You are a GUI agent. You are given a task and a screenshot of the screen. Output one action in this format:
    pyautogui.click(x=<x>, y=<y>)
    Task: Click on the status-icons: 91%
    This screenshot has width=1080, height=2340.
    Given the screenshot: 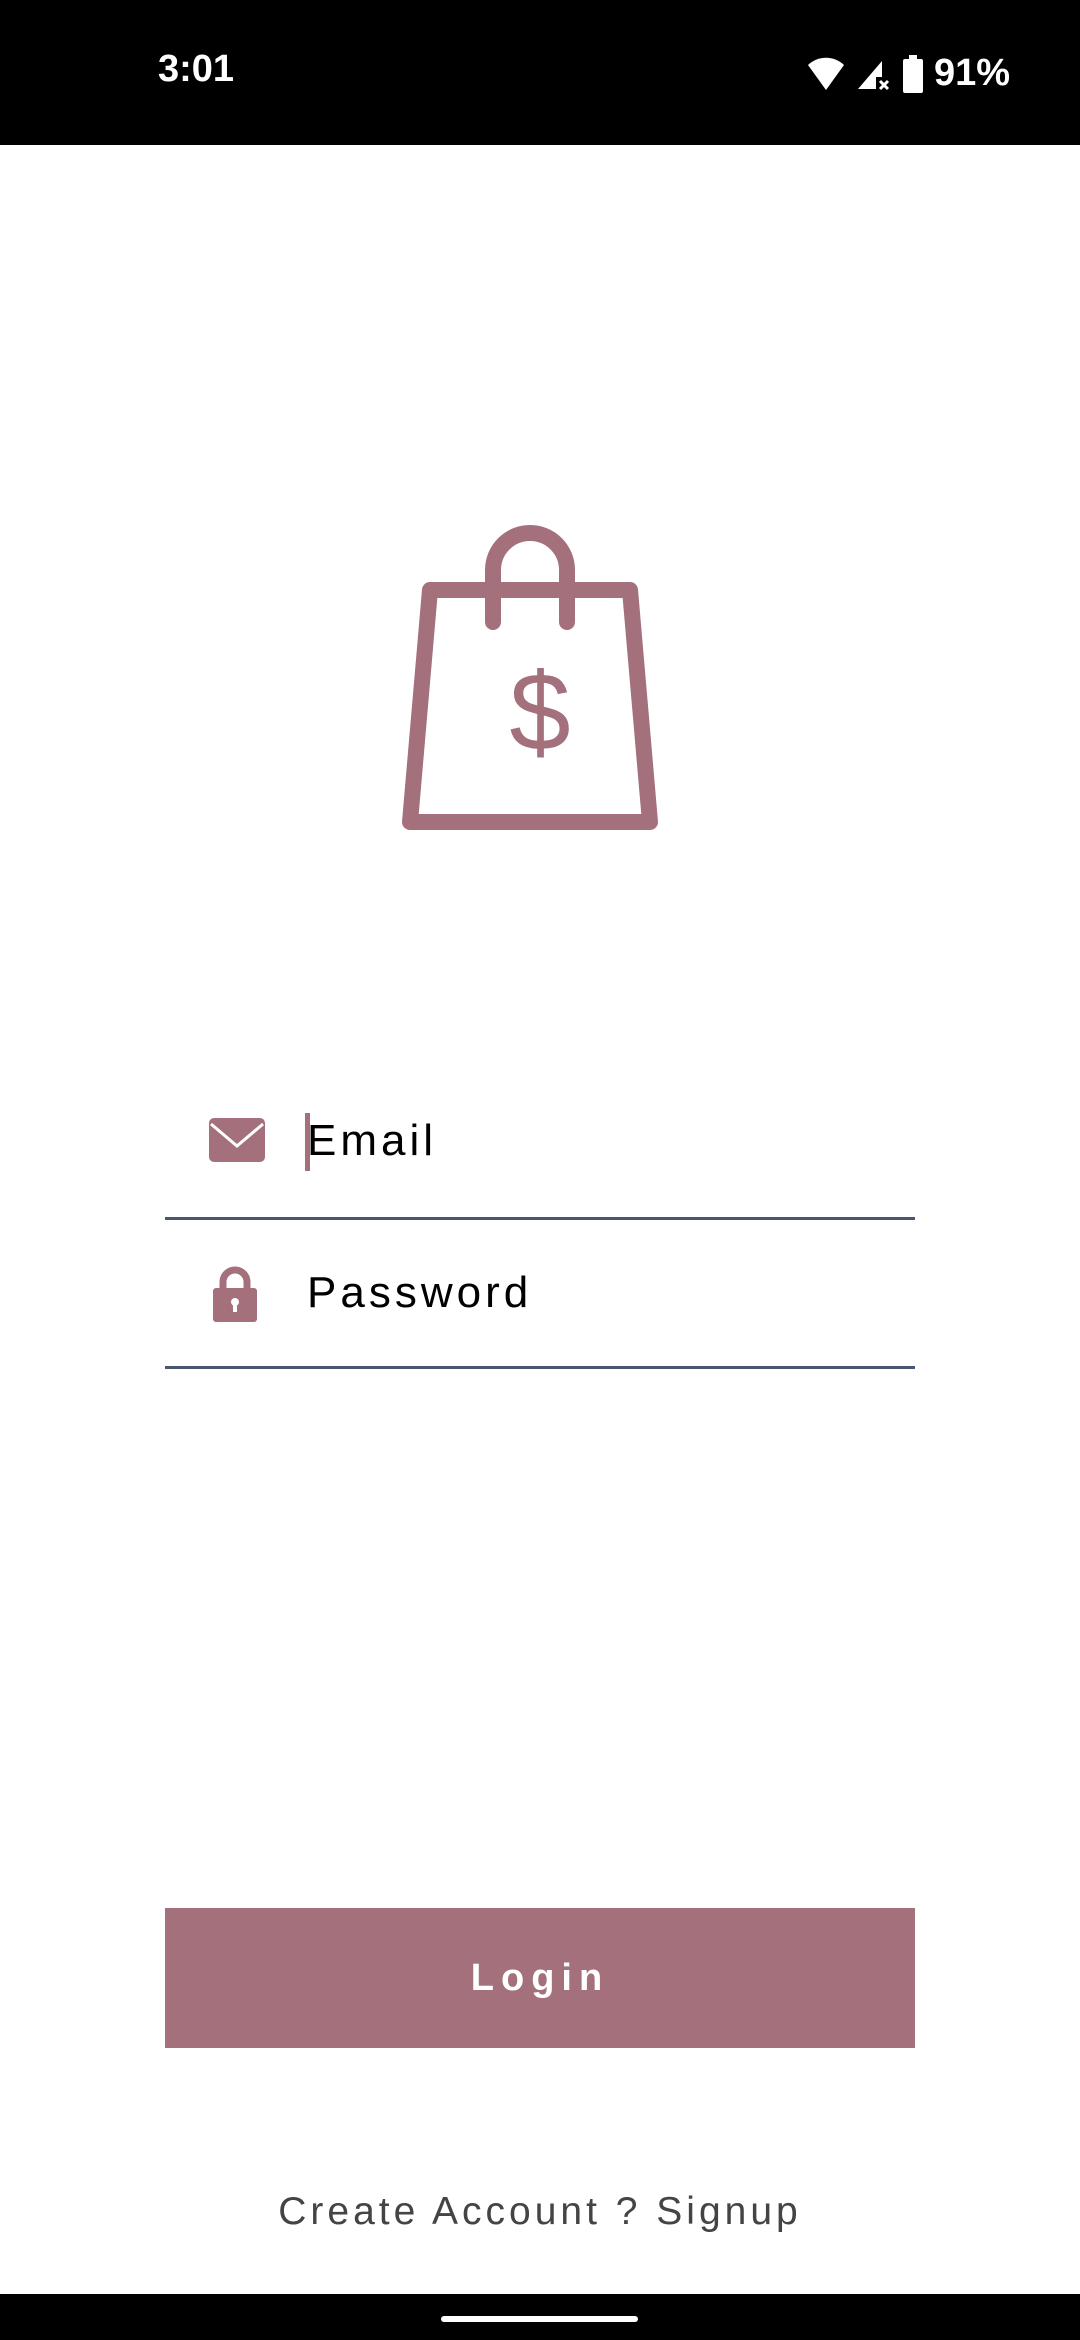 What is the action you would take?
    pyautogui.click(x=908, y=73)
    